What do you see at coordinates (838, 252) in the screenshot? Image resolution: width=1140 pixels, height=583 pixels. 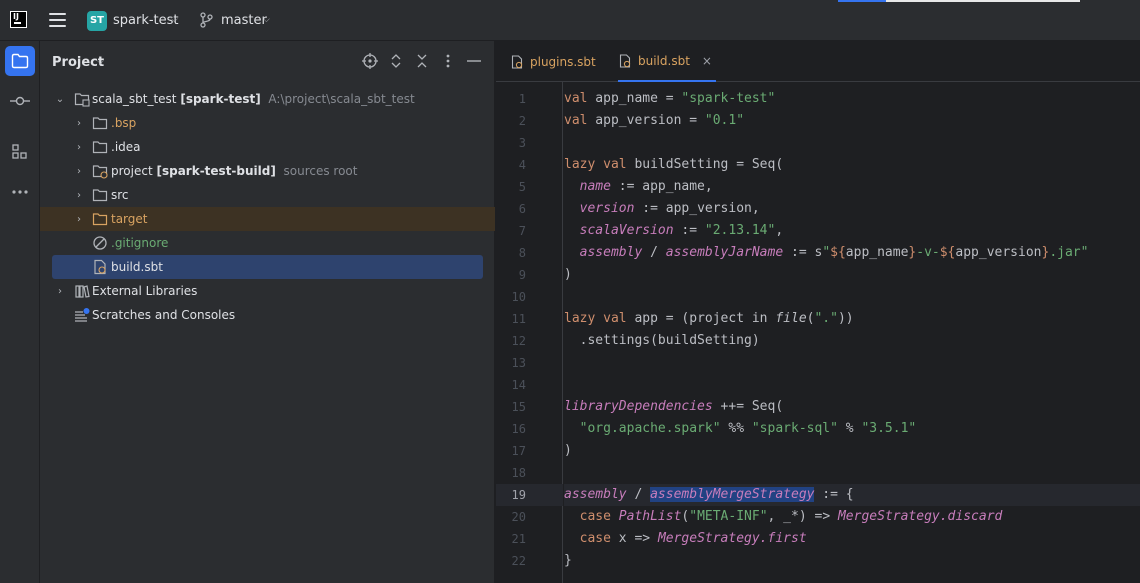 I see `code-token: ${` at bounding box center [838, 252].